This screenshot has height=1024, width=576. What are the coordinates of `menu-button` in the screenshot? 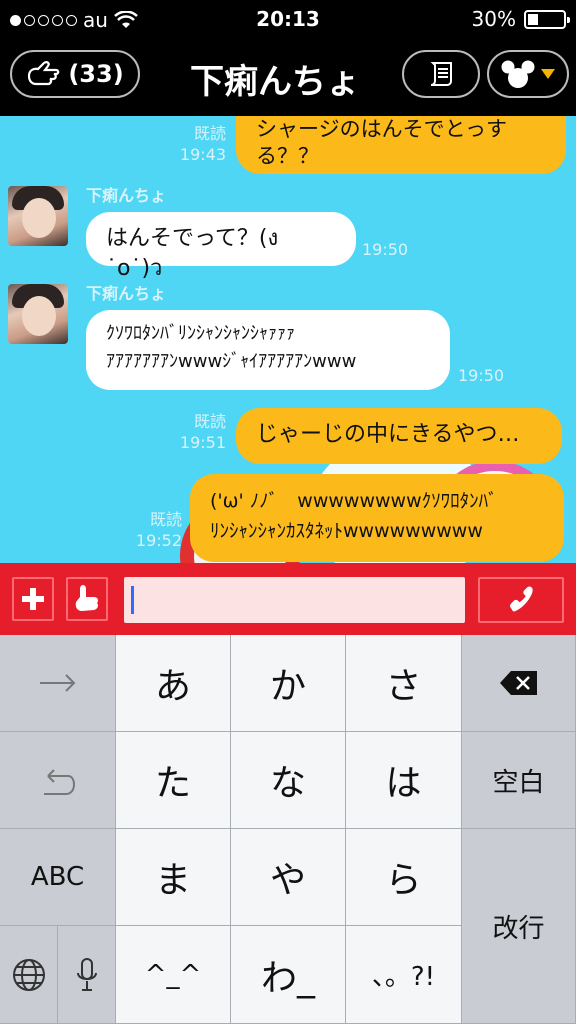 It's located at (528, 74).